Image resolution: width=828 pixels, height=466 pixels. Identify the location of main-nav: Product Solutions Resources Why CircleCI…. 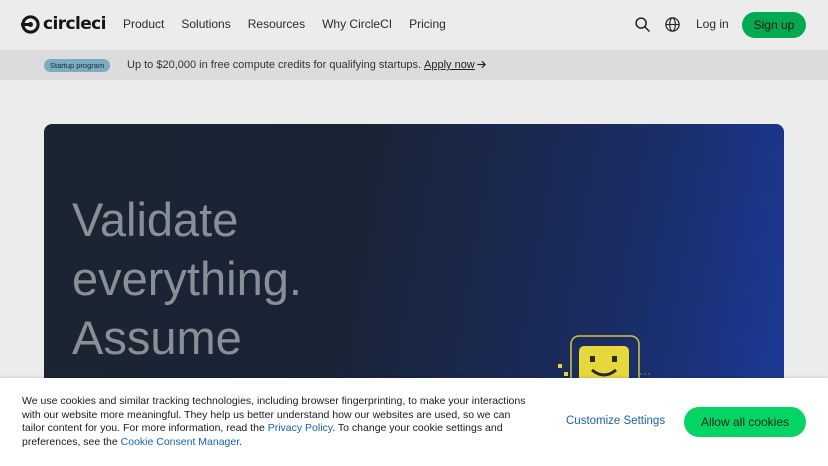
(293, 24).